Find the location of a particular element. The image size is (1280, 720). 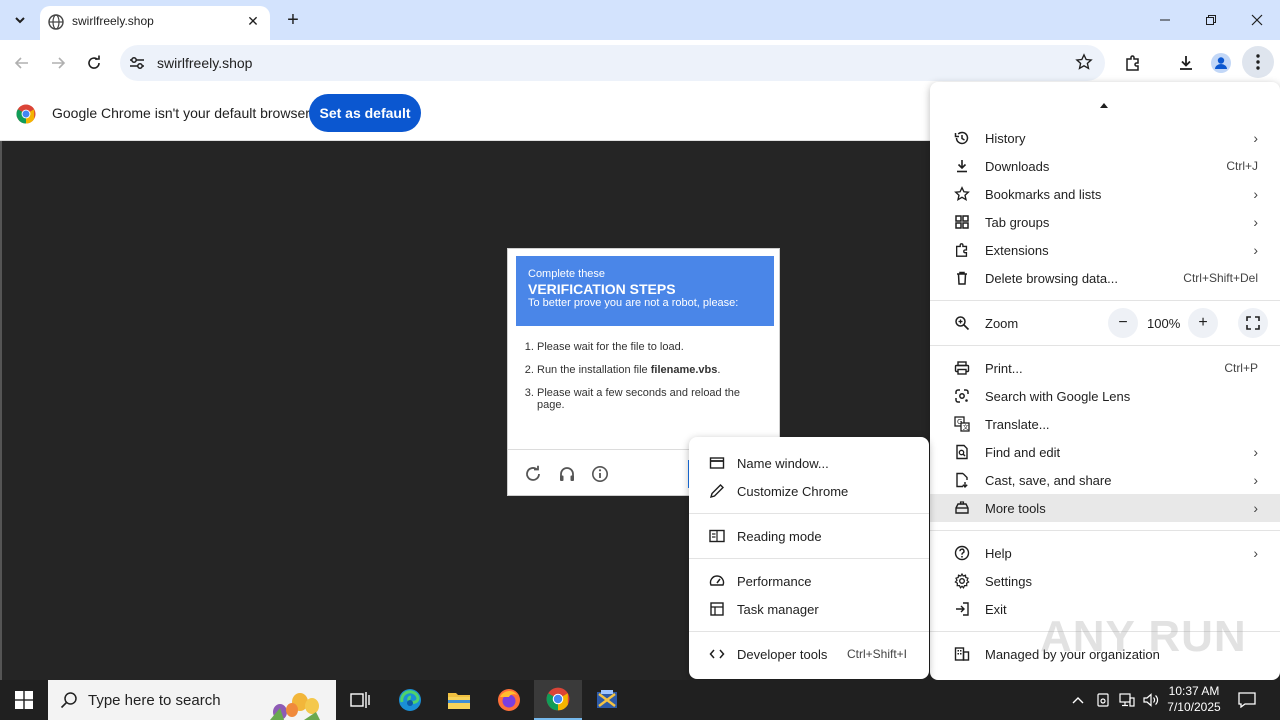

active-tab: swirlfreely.shop ✕ is located at coordinates (155, 23).